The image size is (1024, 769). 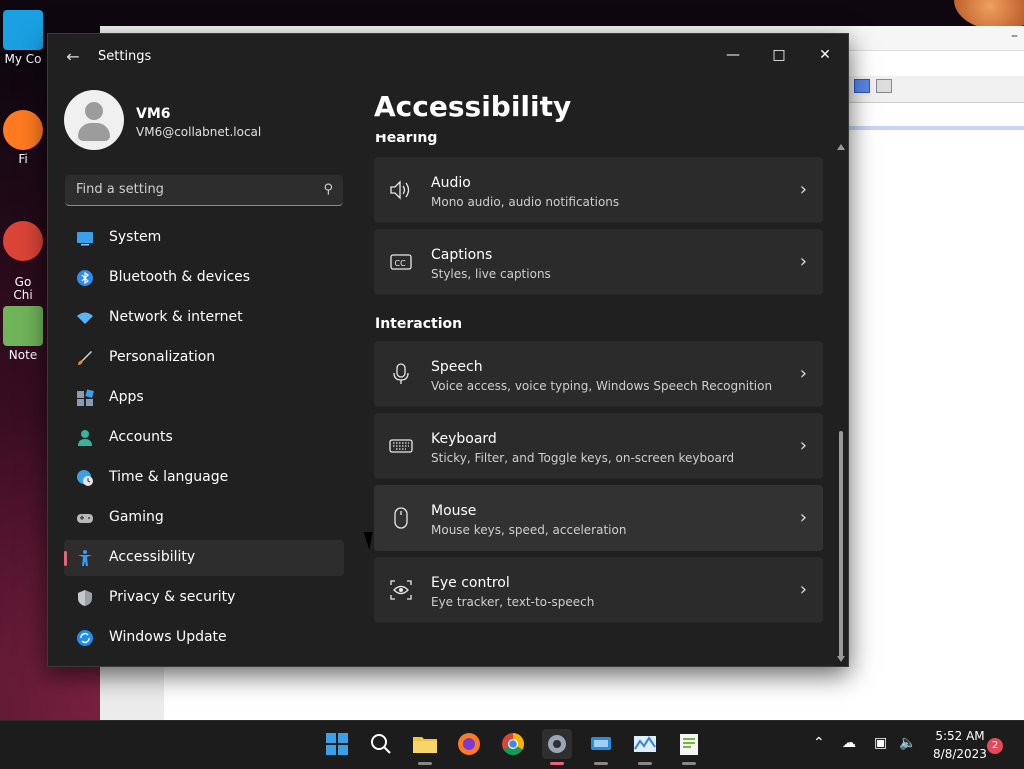 I want to click on content-scrollbar, so click(x=841, y=403).